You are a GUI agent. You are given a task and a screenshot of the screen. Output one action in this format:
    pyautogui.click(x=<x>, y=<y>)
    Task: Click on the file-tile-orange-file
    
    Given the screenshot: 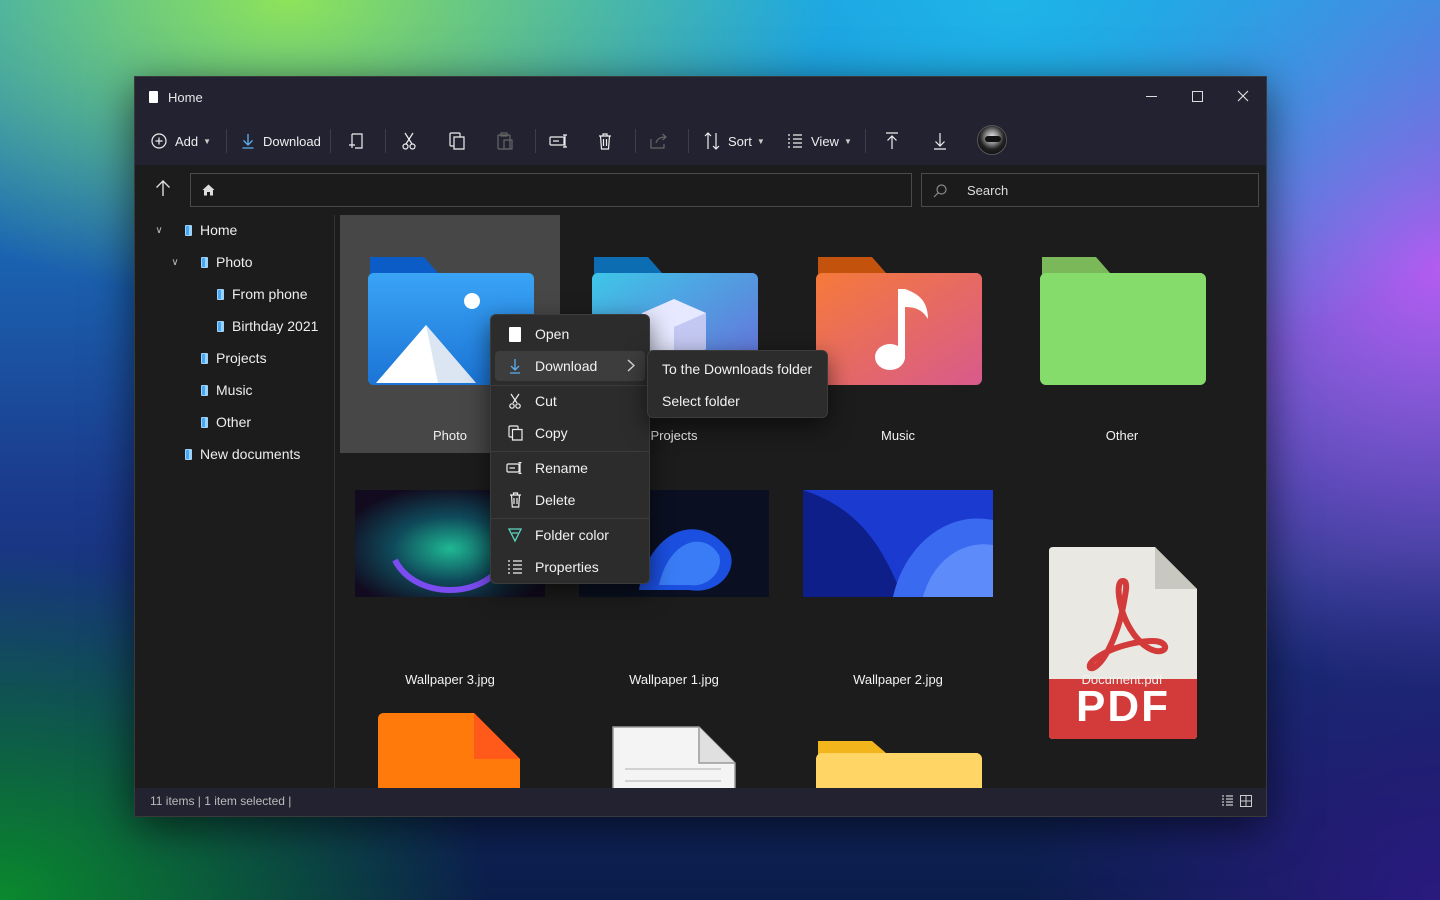 What is the action you would take?
    pyautogui.click(x=450, y=748)
    